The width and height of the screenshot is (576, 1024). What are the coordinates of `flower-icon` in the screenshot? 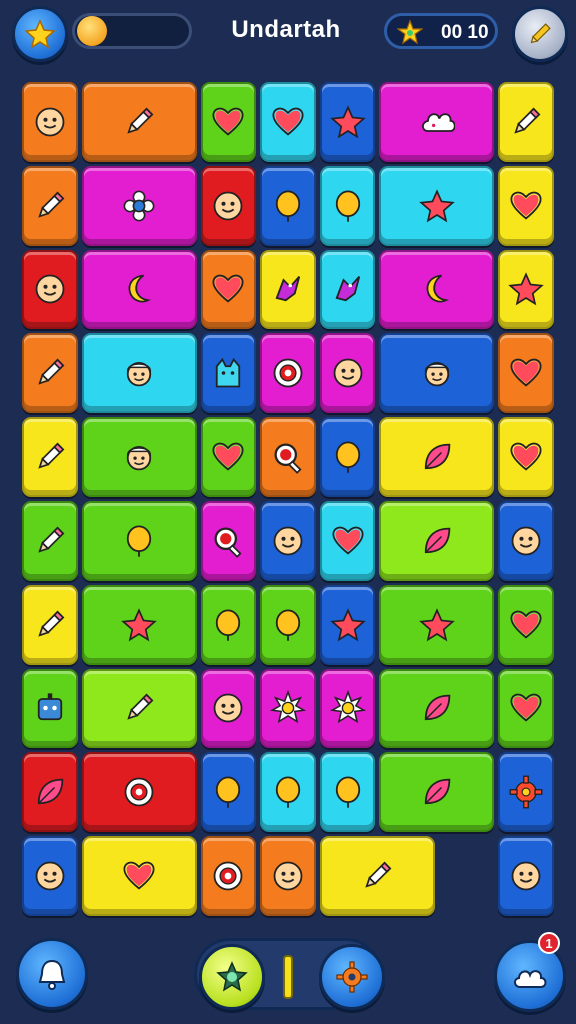 It's located at (139, 206).